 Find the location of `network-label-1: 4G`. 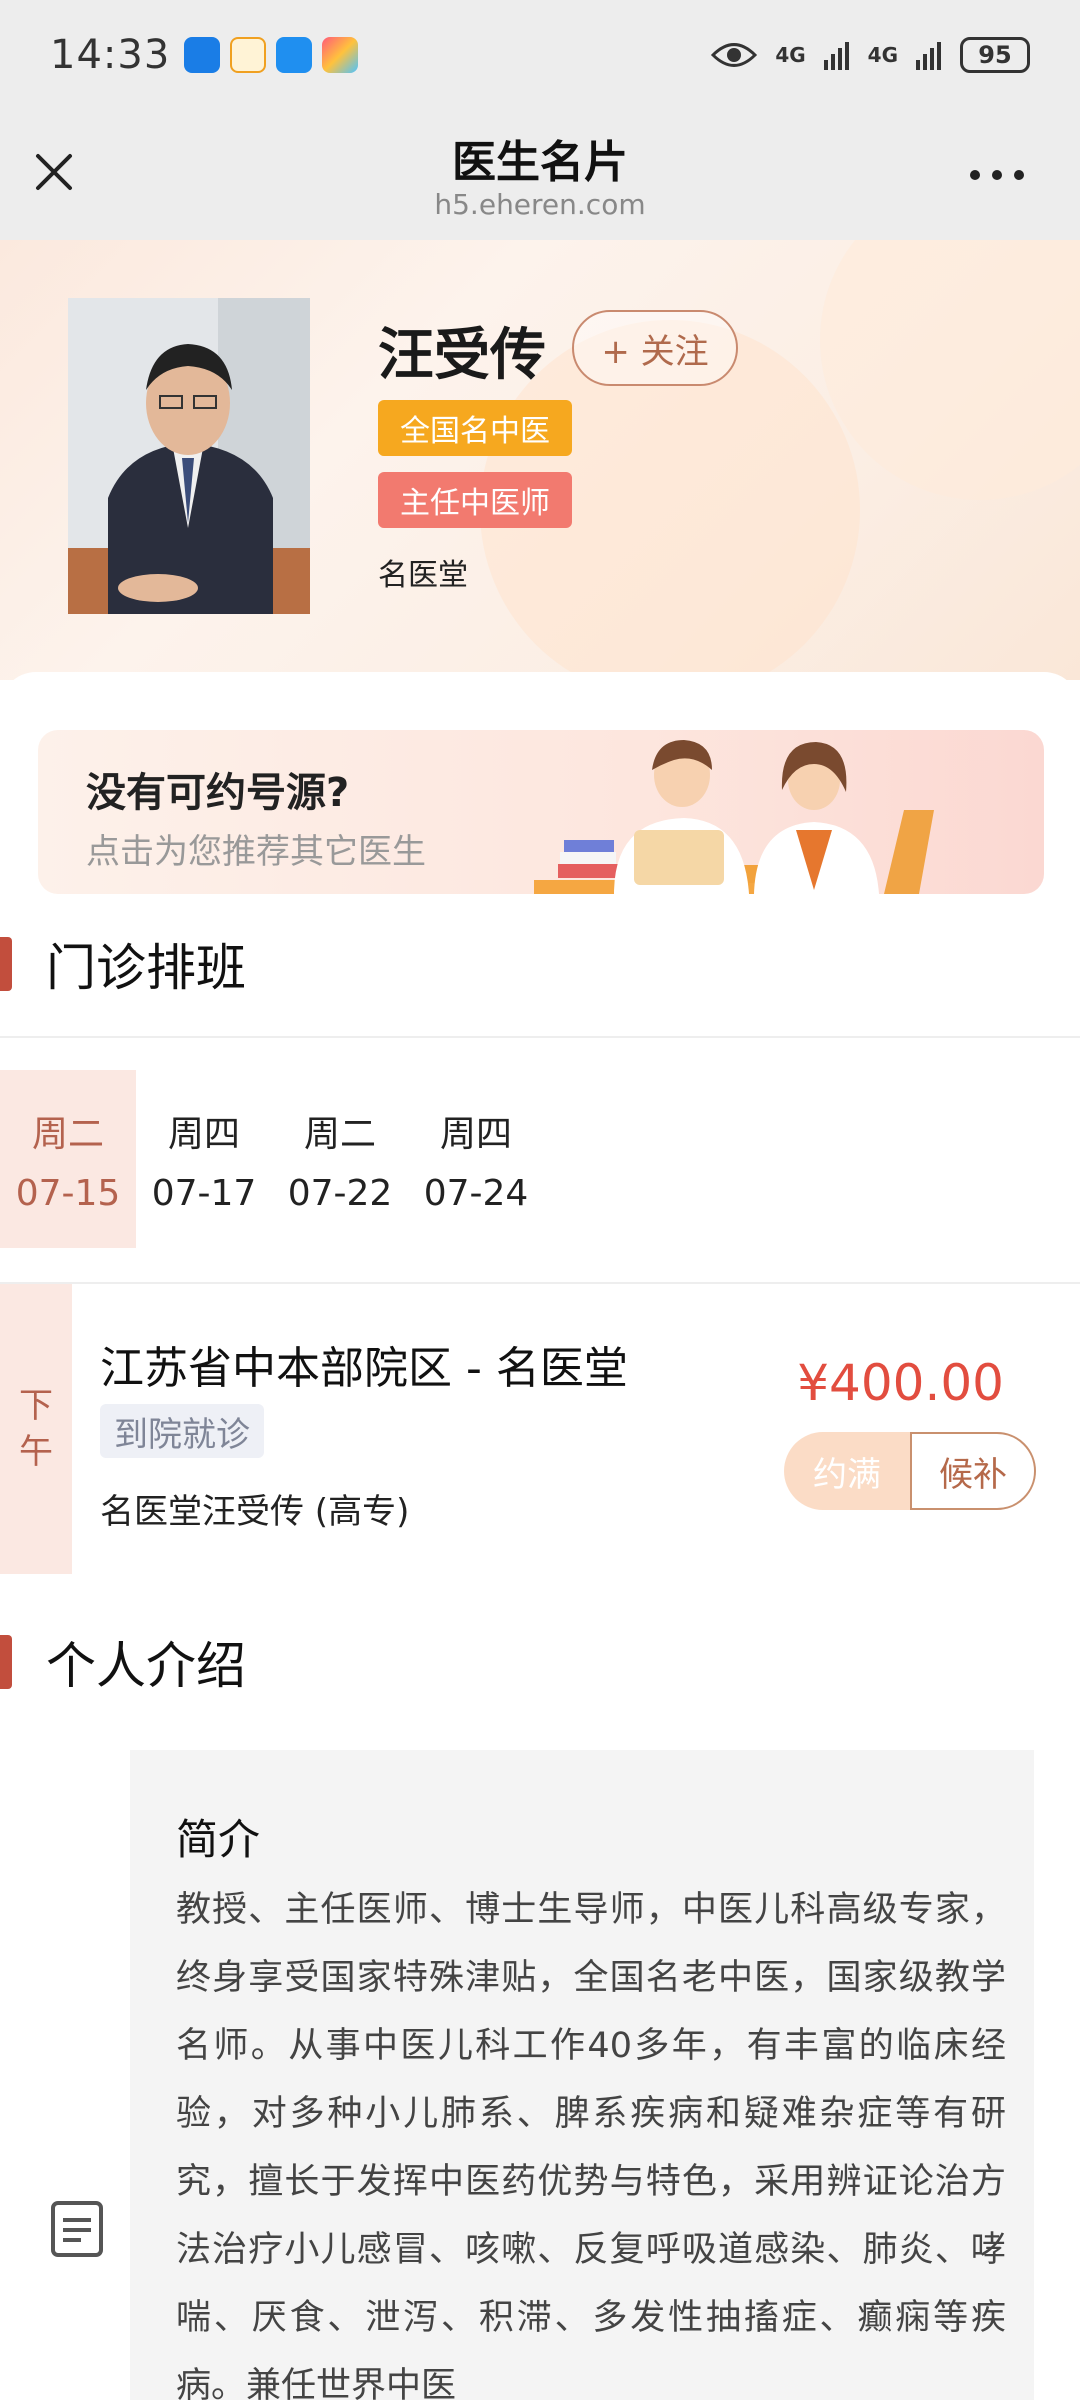

network-label-1: 4G is located at coordinates (790, 55).